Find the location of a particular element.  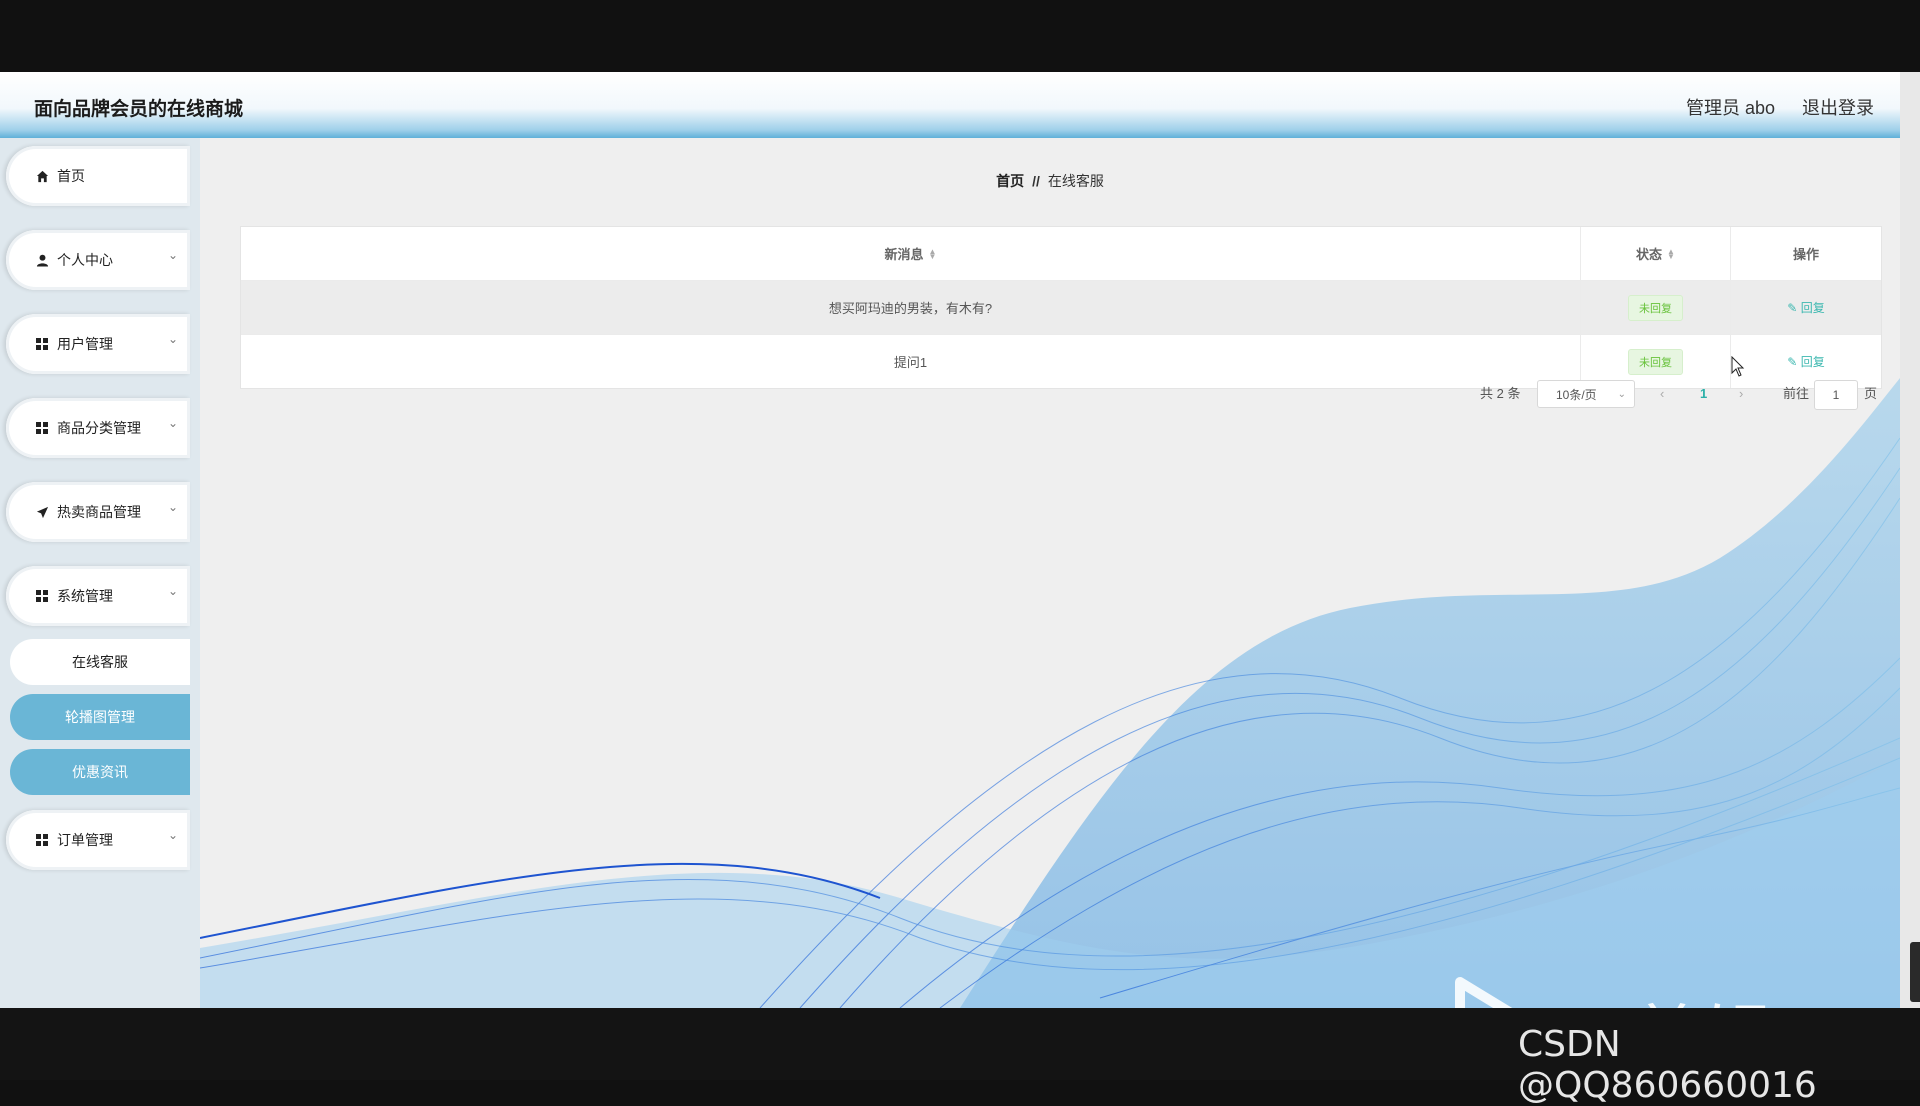

prev-page-icon: ‹ is located at coordinates (1662, 394).